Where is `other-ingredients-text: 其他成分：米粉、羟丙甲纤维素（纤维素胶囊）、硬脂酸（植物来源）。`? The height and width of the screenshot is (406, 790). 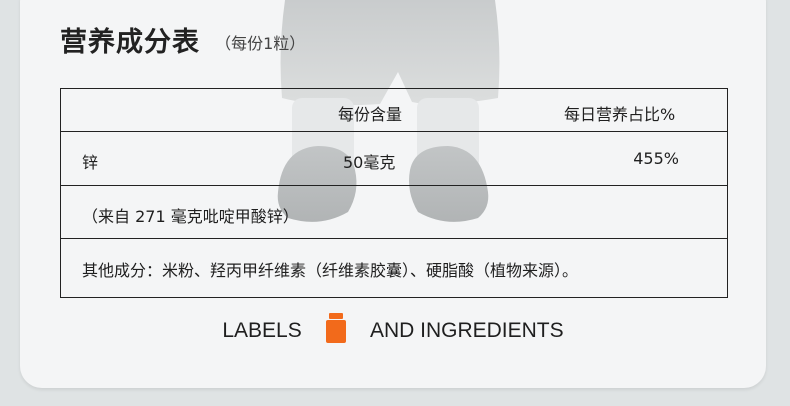 other-ingredients-text: 其他成分：米粉、羟丙甲纤维素（纤维素胶囊）、硬脂酸（植物来源）。 is located at coordinates (330, 270).